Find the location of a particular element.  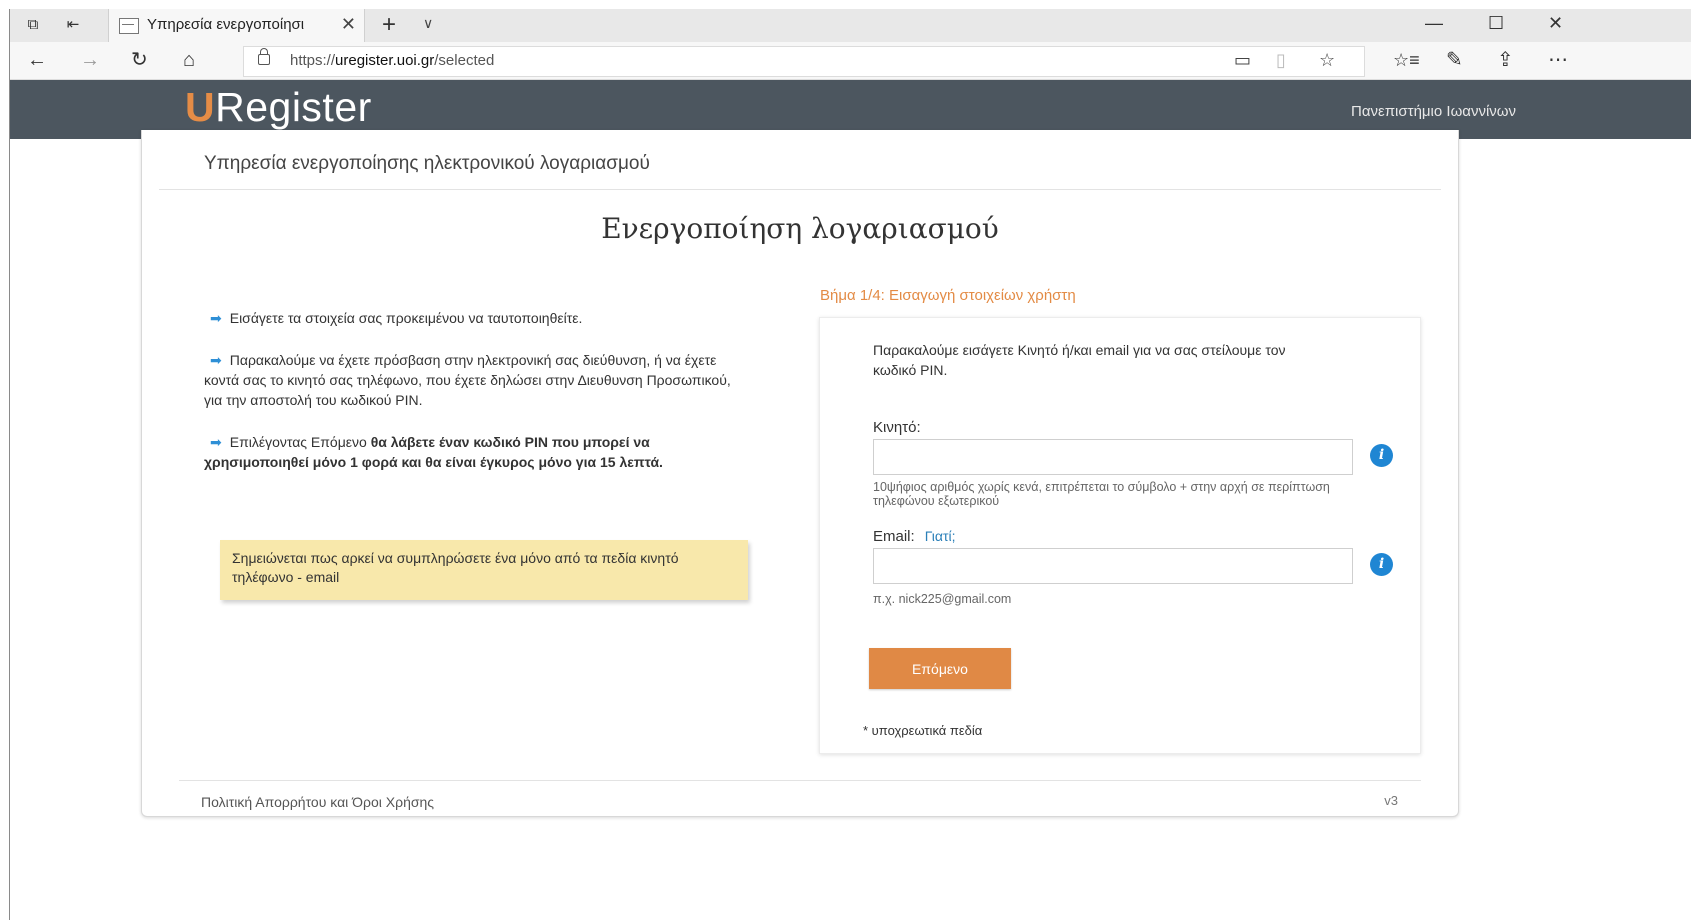

forward-icon: → is located at coordinates (90, 60).